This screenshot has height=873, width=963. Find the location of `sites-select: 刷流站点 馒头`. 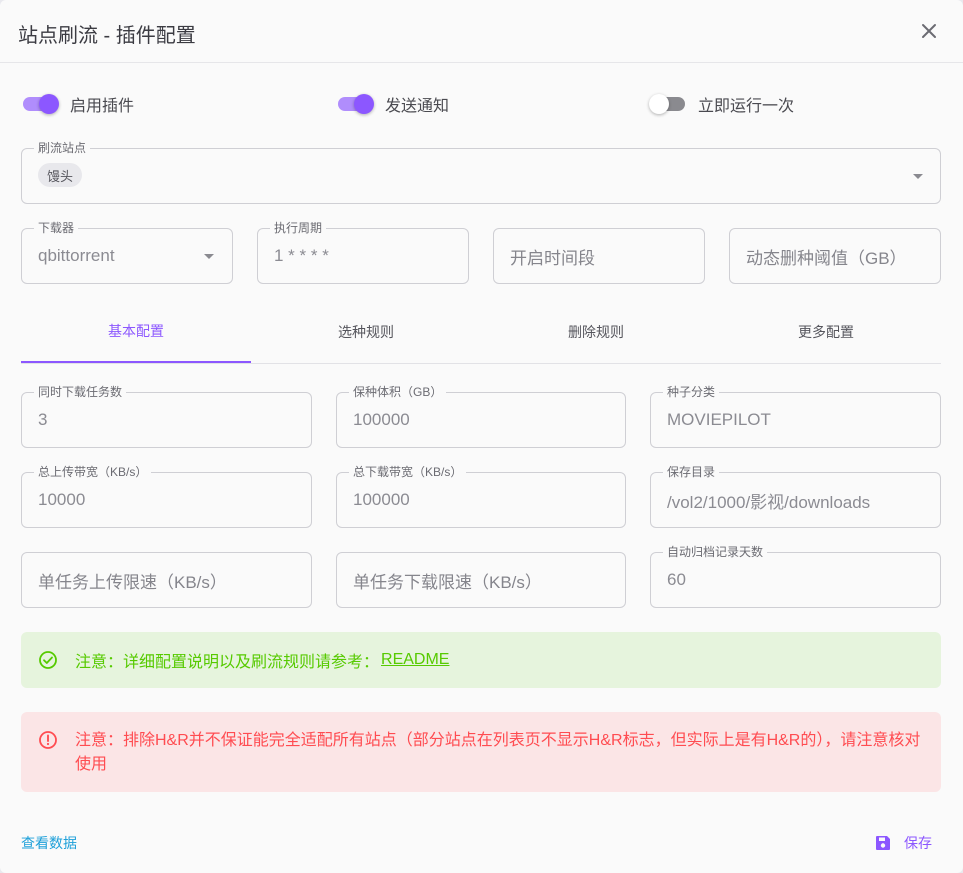

sites-select: 刷流站点 馒头 is located at coordinates (481, 172).